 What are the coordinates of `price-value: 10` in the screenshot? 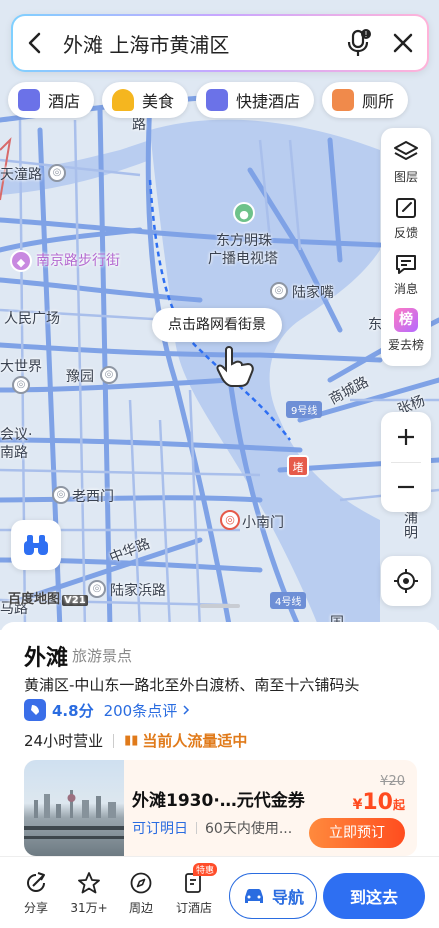 It's located at (377, 802).